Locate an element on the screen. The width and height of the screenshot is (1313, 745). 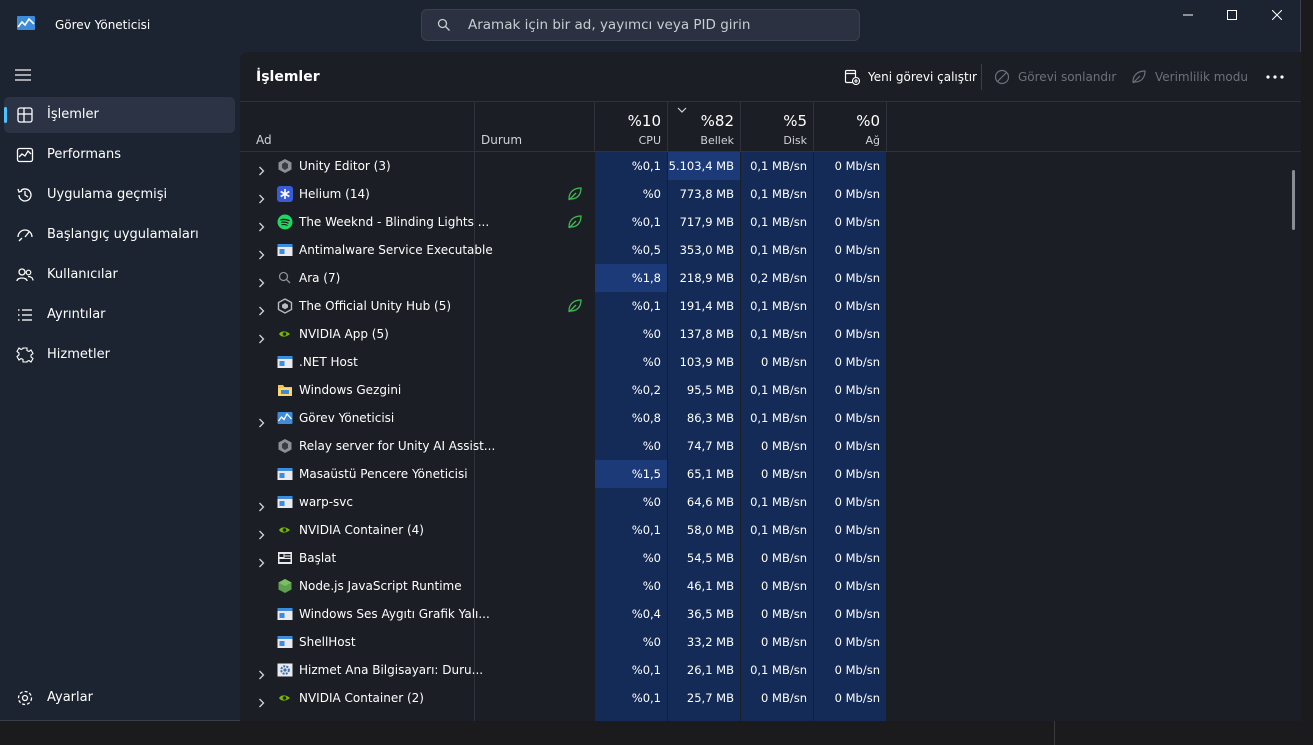
title-bar: Görev Yöneticisi is located at coordinates (650, 25).